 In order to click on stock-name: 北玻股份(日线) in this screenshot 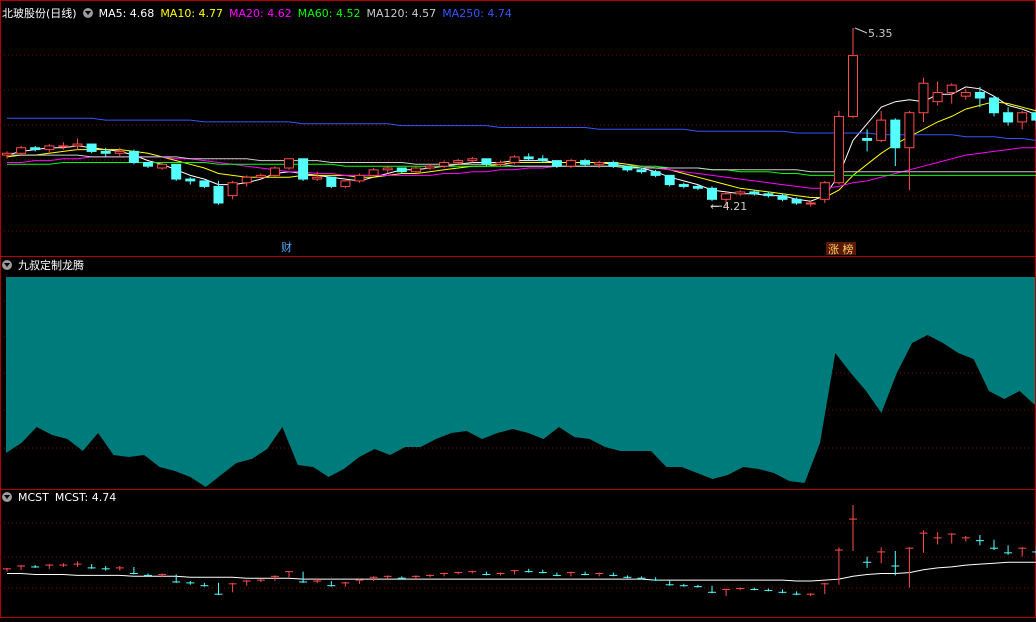, I will do `click(39, 13)`.